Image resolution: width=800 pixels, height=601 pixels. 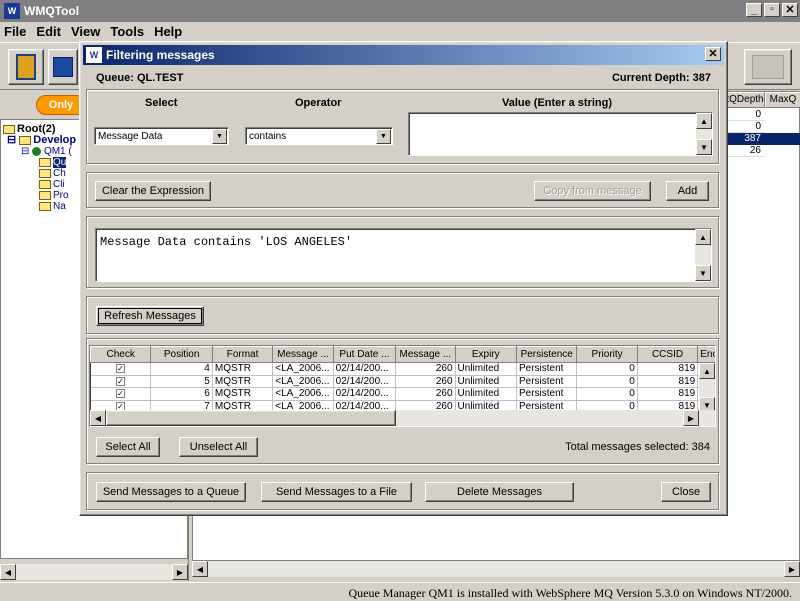 I want to click on right-header-maxq: MaxQ, so click(x=782, y=100).